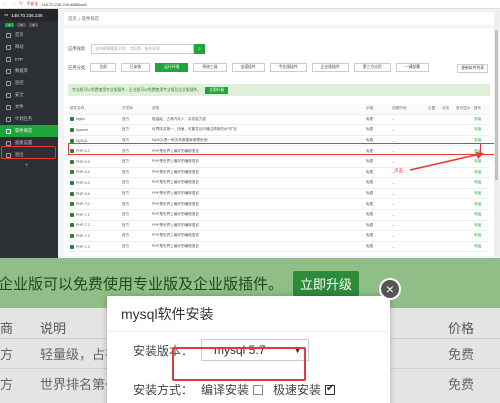  What do you see at coordinates (19, 106) in the screenshot?
I see `sidebar-item-label: 文件` at bounding box center [19, 106].